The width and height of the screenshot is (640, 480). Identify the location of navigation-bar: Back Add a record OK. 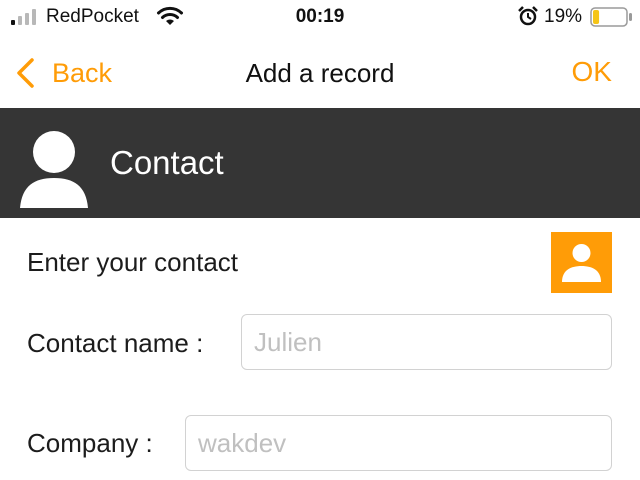
(320, 72).